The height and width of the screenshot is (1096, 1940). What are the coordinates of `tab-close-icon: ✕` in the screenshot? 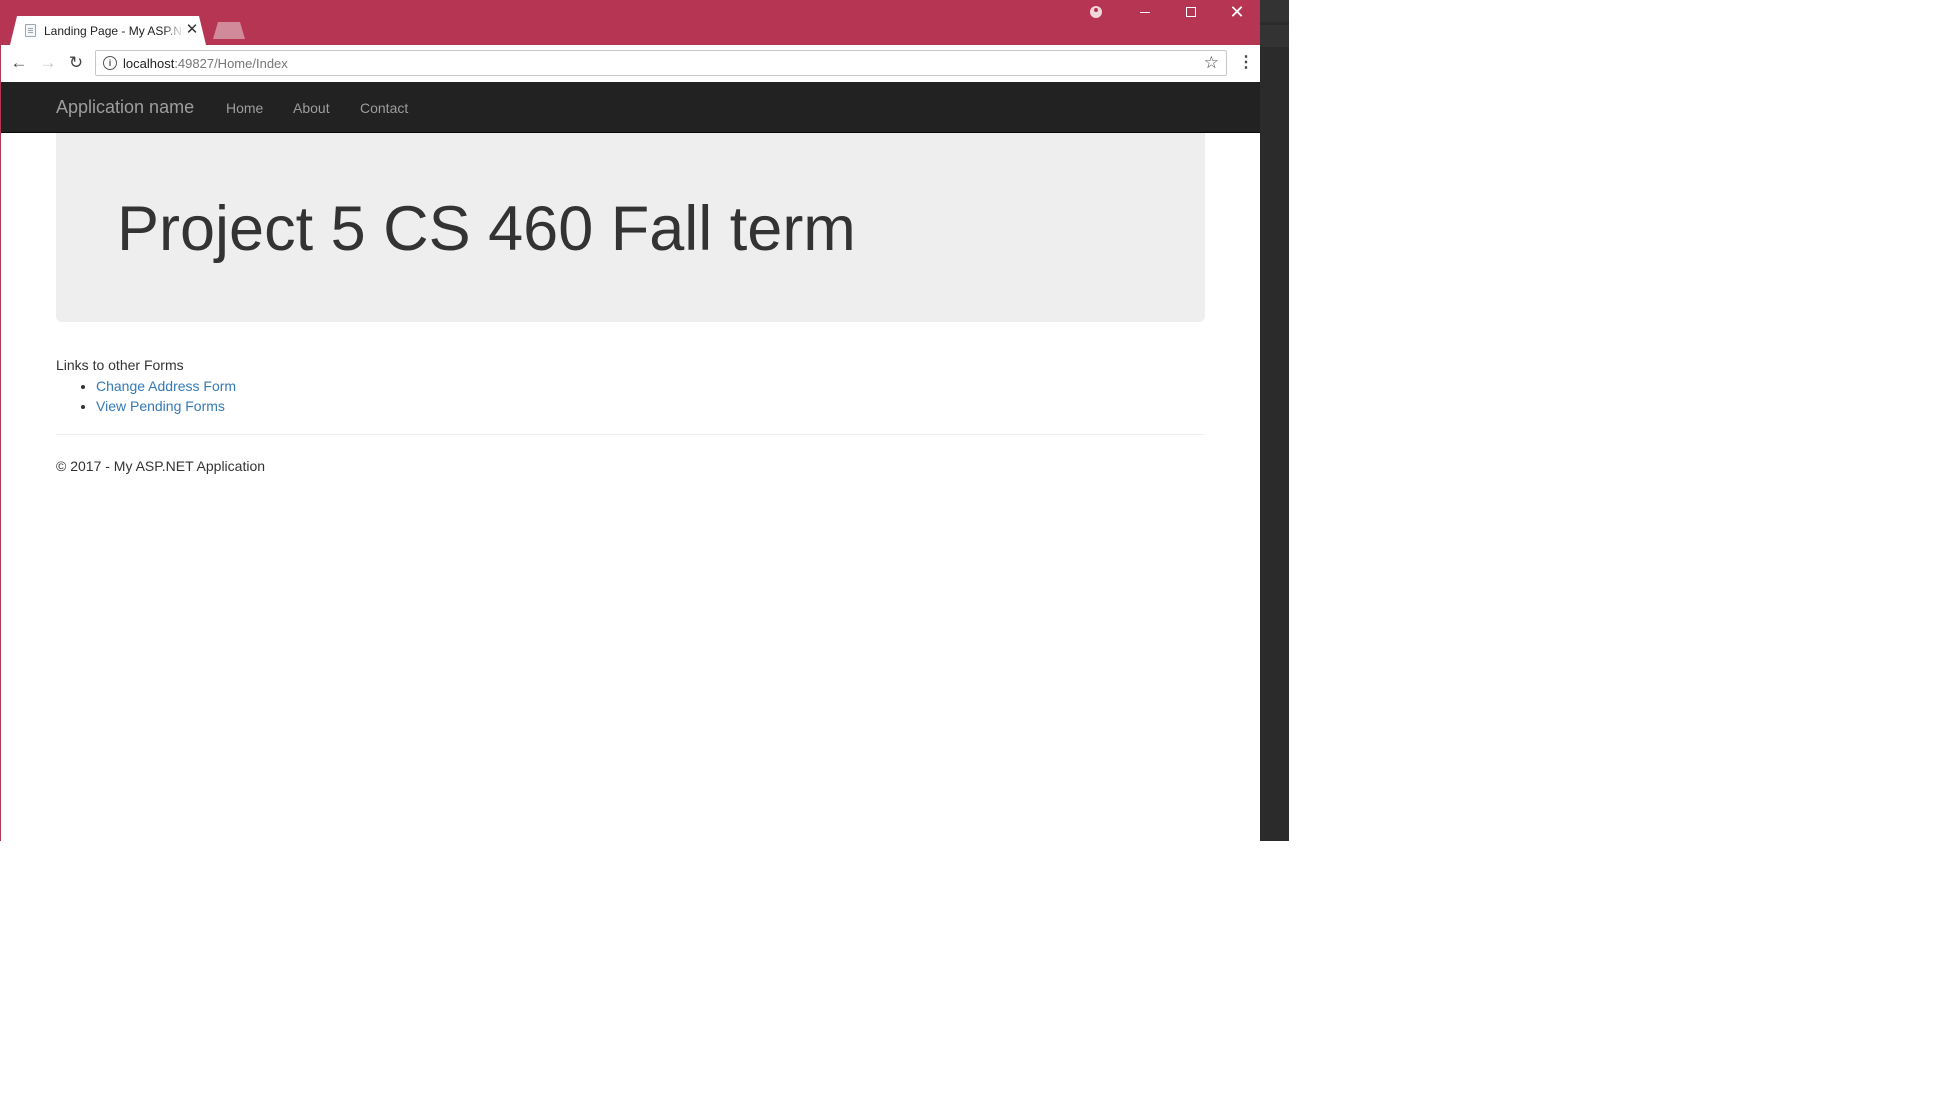 It's located at (192, 30).